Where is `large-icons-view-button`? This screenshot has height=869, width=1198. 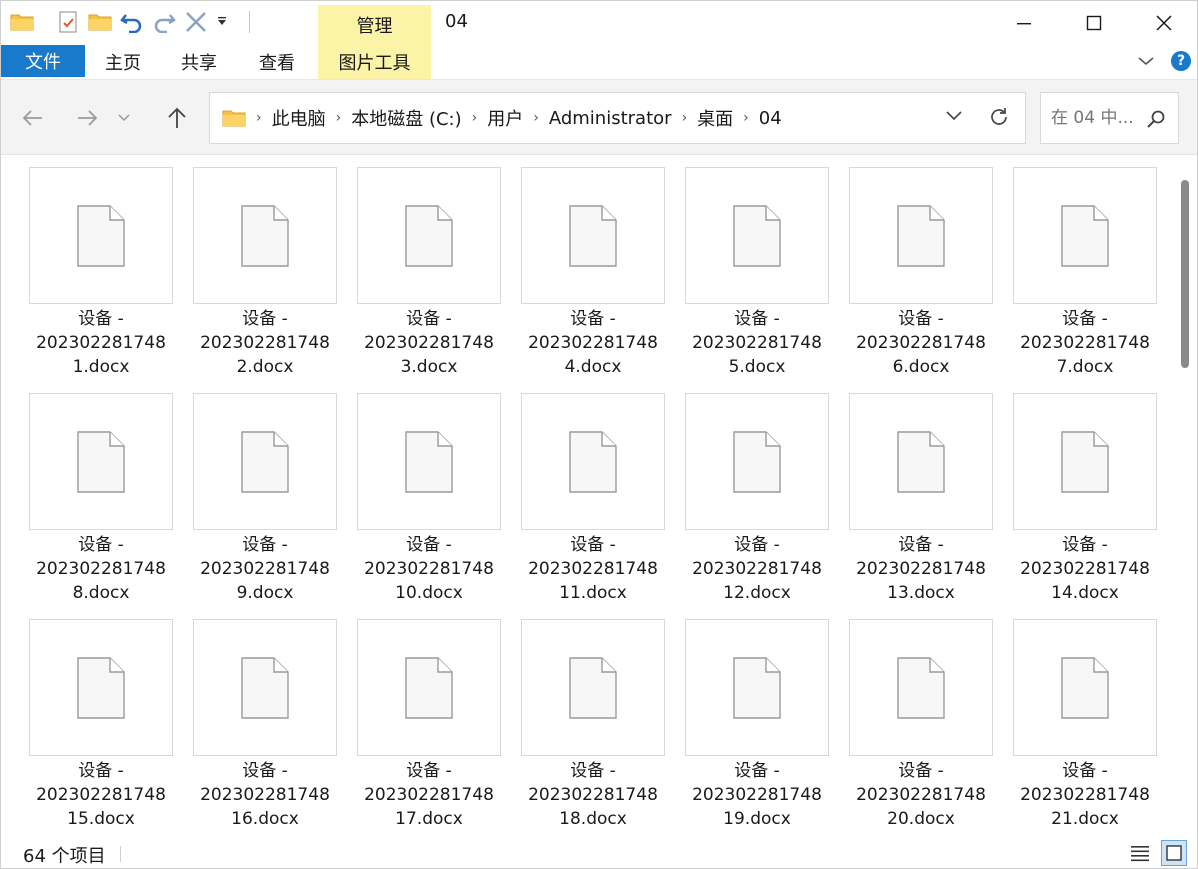 large-icons-view-button is located at coordinates (1174, 853).